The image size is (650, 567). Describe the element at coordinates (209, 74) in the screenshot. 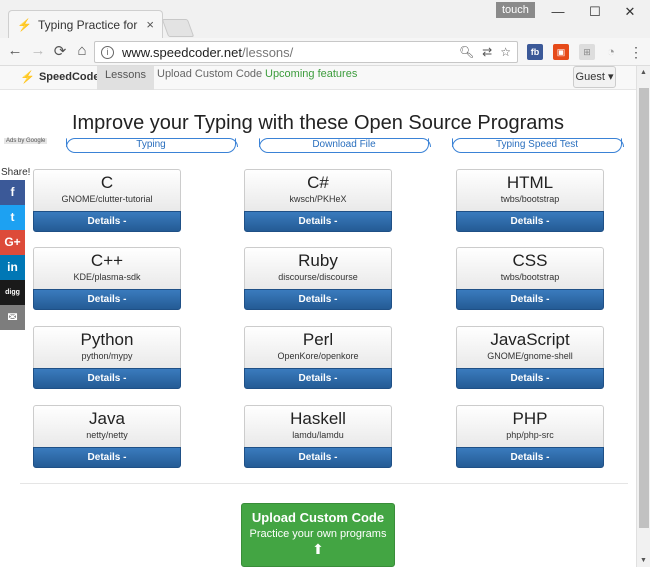

I see `nav-upload-custom-code: Upload Custom Code` at that location.